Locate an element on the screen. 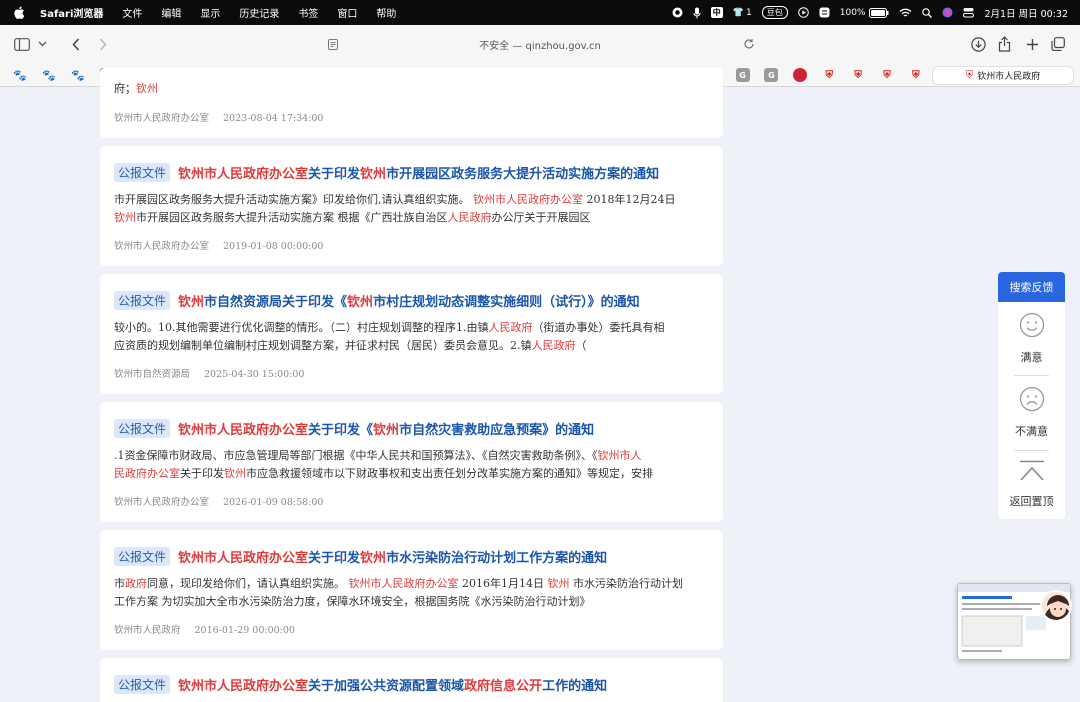 The width and height of the screenshot is (1080, 702). battery-icon is located at coordinates (879, 12).